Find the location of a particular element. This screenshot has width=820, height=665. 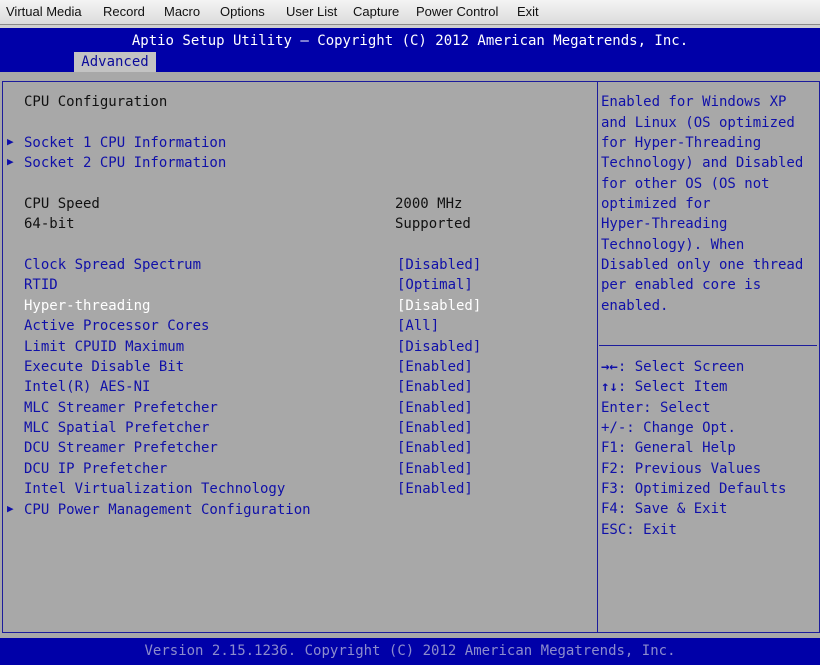

key-label: ↑↓ is located at coordinates (609, 387).